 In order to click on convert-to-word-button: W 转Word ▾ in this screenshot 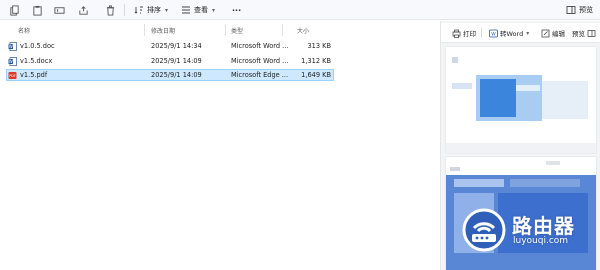, I will do `click(509, 33)`.